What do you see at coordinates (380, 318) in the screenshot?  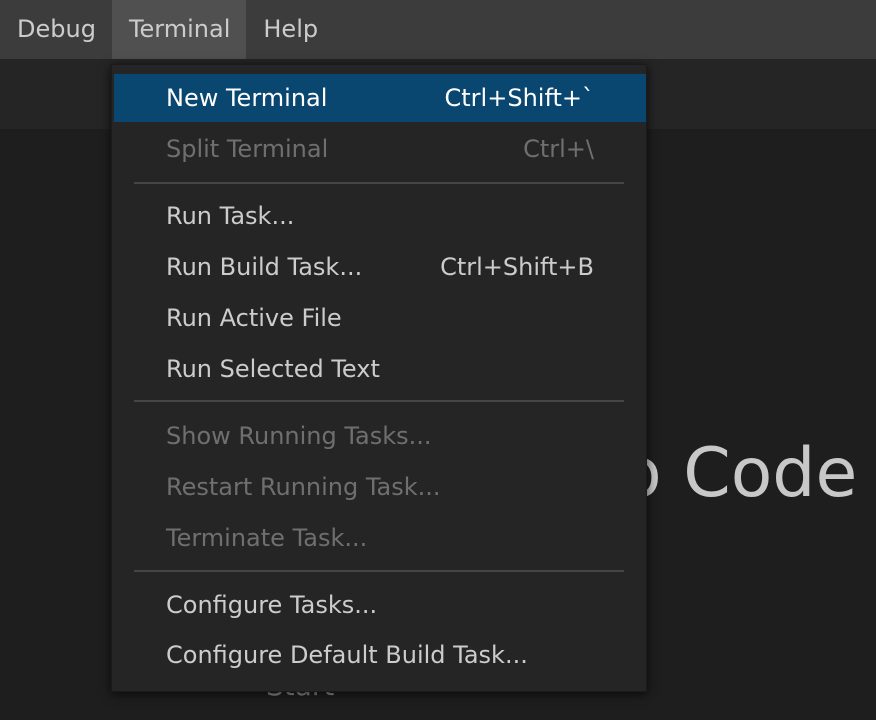 I see `menu-item-run-active-file: Run Active File` at bounding box center [380, 318].